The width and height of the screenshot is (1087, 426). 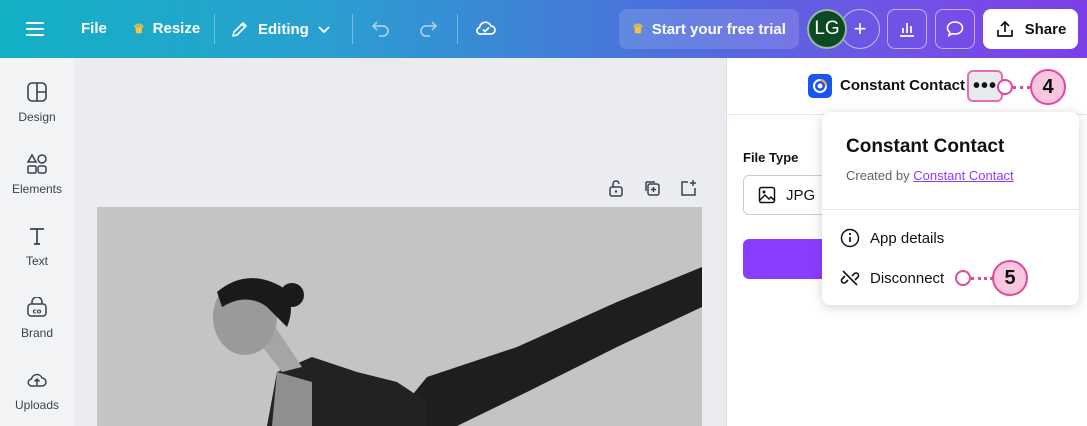 I want to click on file-label: File, so click(x=94, y=28).